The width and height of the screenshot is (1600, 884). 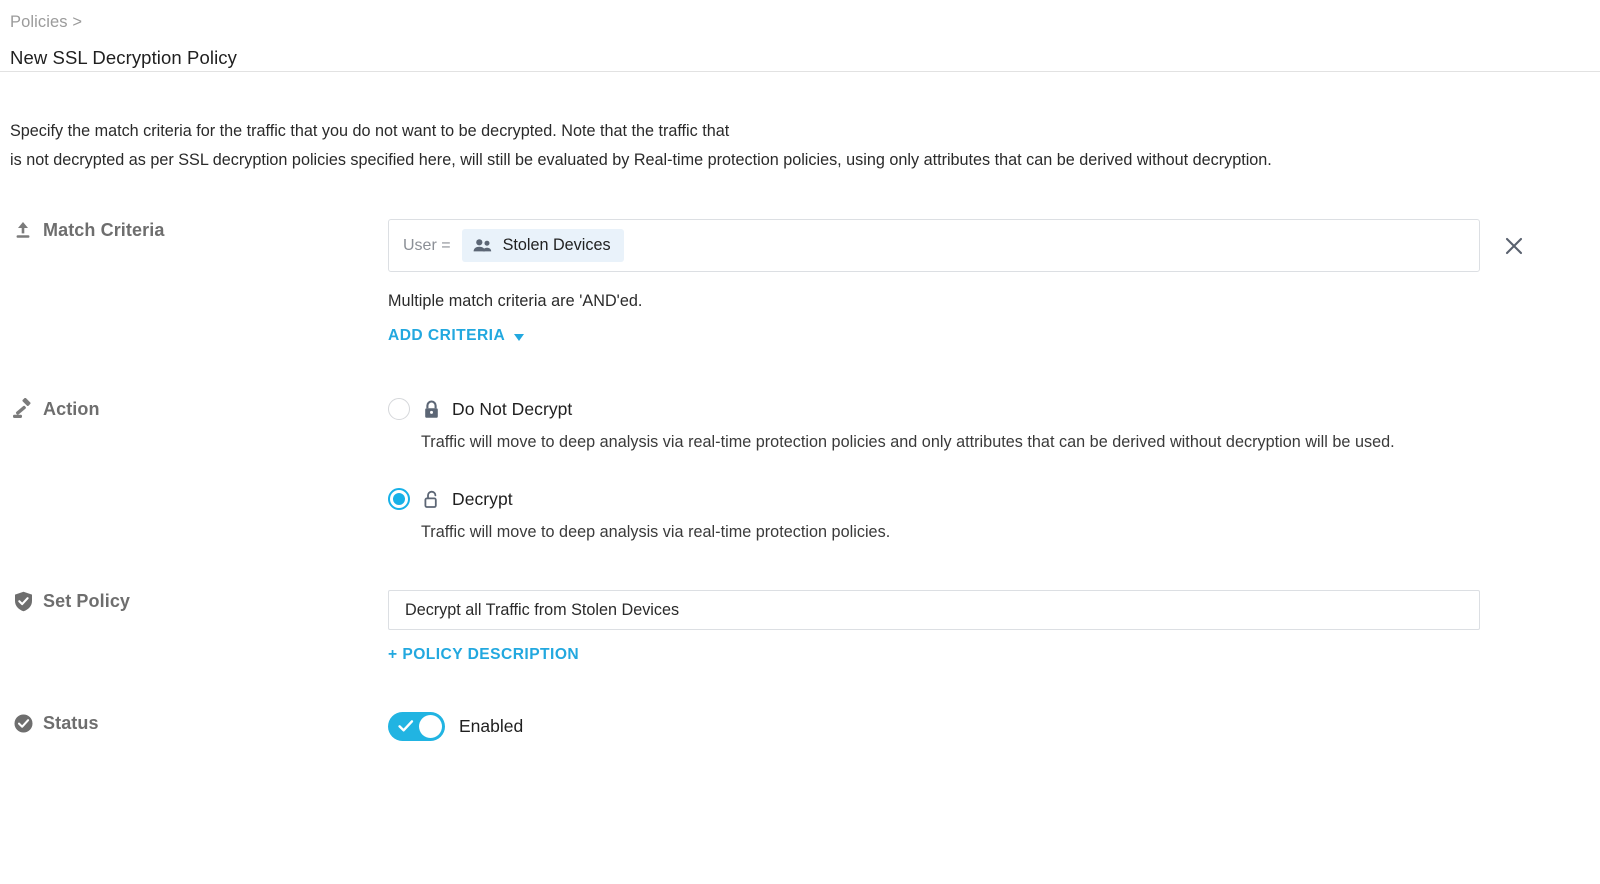 I want to click on row-set-policy: Set Policy + POLICY DESCRIPTION, so click(x=800, y=603).